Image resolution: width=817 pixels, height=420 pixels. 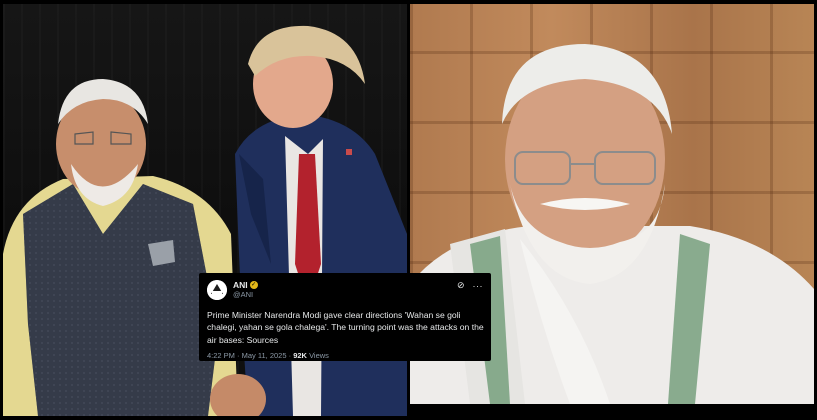 What do you see at coordinates (264, 355) in the screenshot?
I see `tweet-date: May 11, 2025` at bounding box center [264, 355].